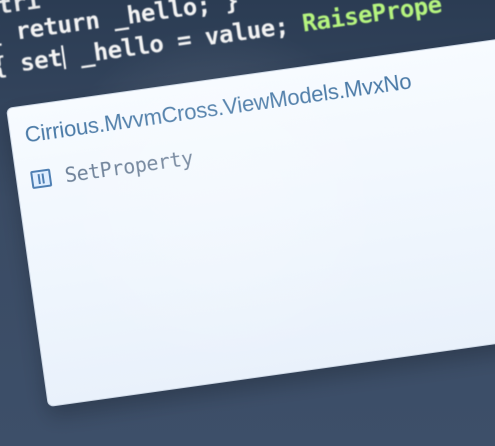 The image size is (495, 446). Describe the element at coordinates (41, 179) in the screenshot. I see `method-icon` at that location.